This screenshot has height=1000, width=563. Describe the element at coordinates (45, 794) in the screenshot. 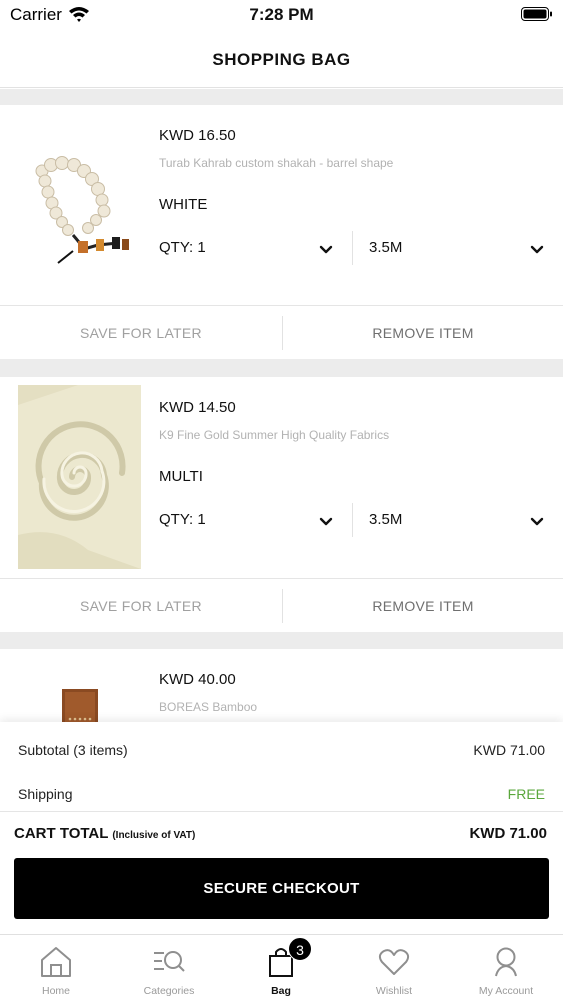

I see `shipping-label: Shipping` at that location.